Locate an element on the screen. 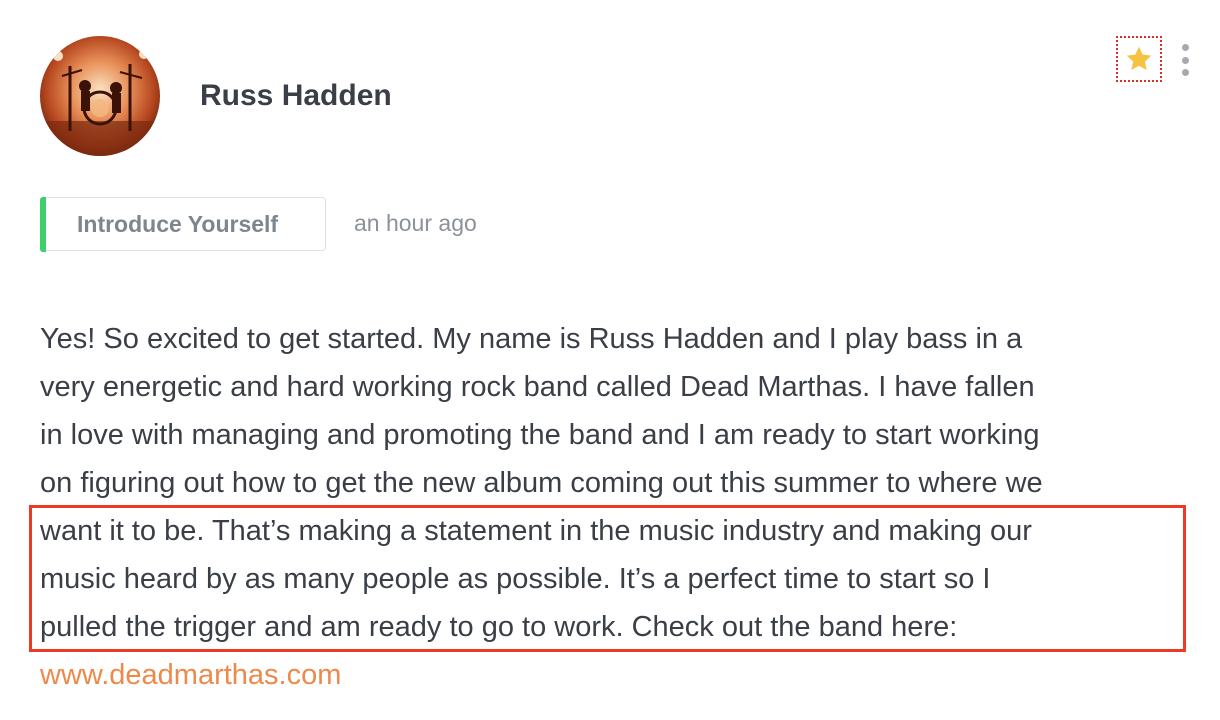 The image size is (1220, 720). author-name: Russ Hadden is located at coordinates (296, 96).